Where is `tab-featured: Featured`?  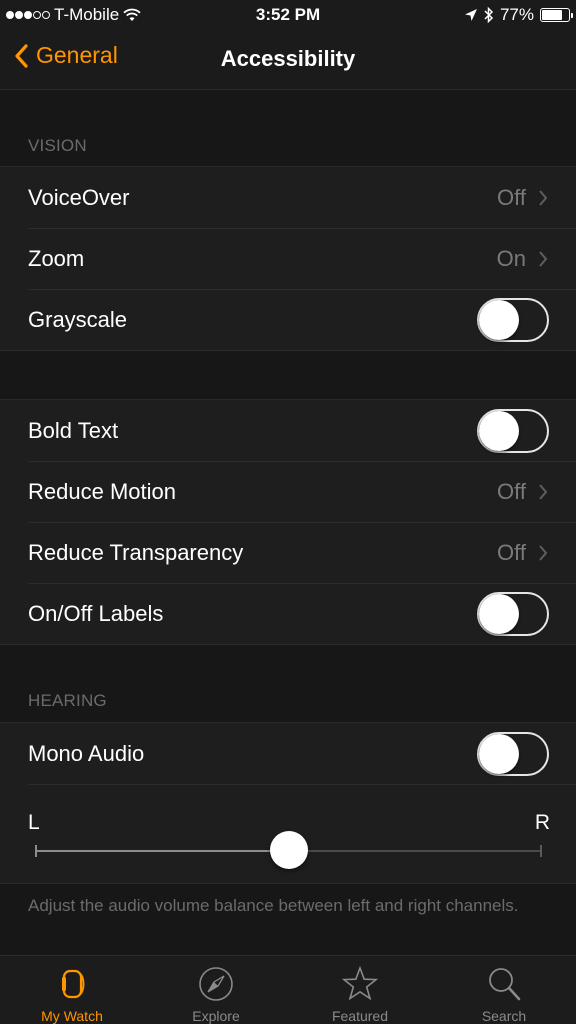 tab-featured: Featured is located at coordinates (360, 990).